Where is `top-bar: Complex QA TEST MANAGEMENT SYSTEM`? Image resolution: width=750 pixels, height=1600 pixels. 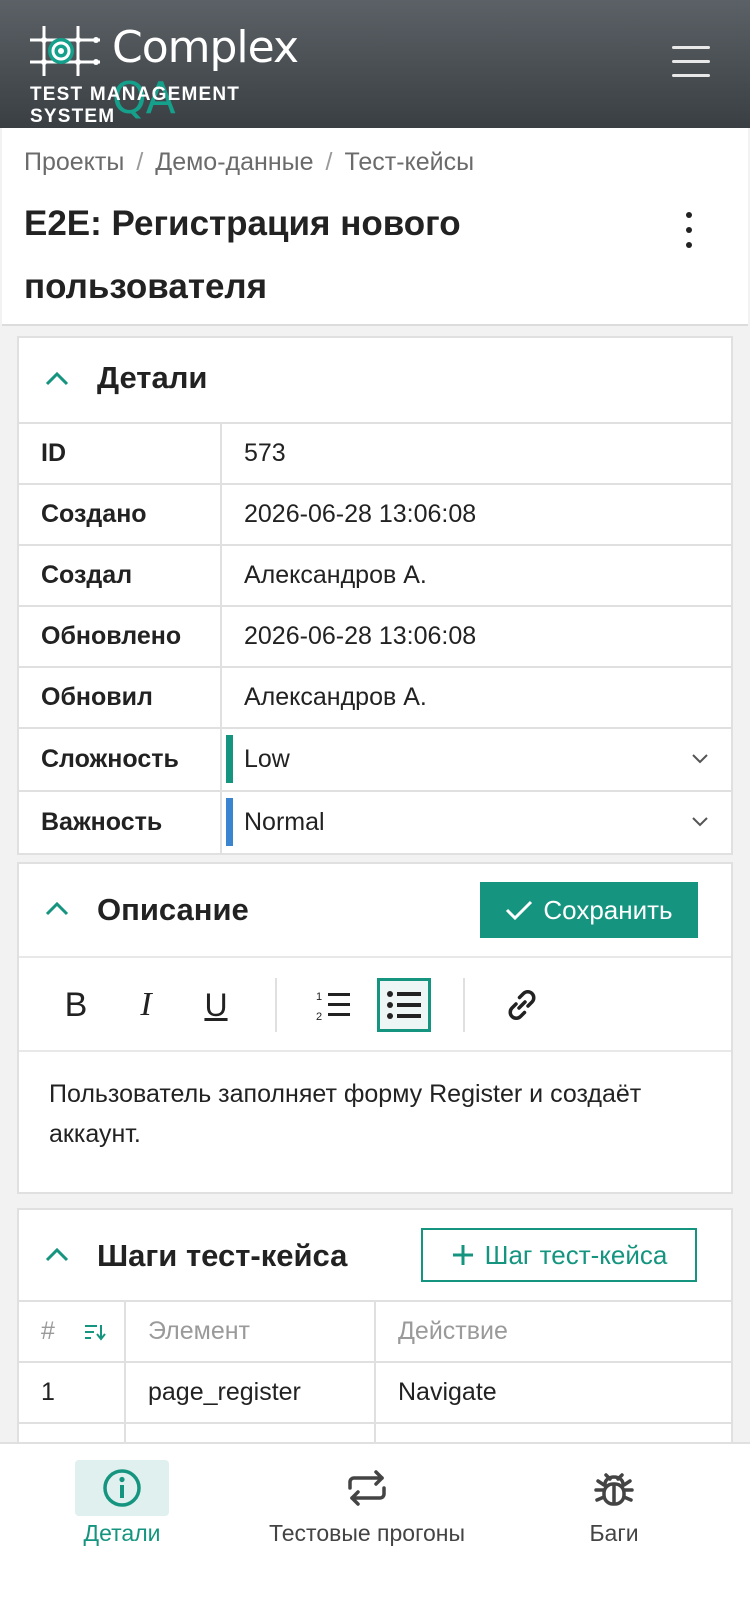
top-bar: Complex QA TEST MANAGEMENT SYSTEM is located at coordinates (375, 64).